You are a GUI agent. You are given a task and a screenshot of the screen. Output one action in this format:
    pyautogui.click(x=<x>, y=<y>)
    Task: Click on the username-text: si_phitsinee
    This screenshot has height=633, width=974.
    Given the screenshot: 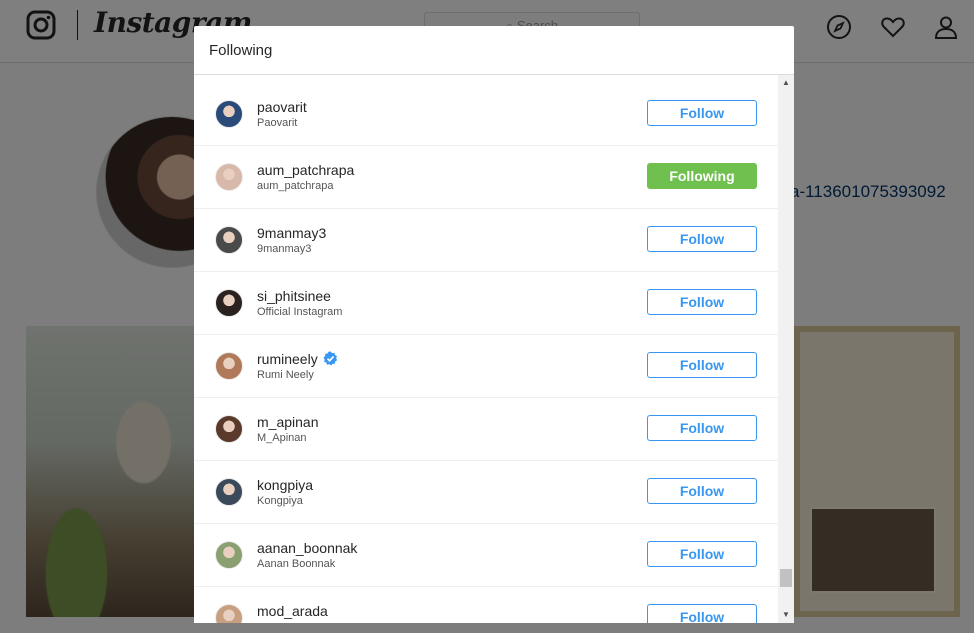 What is the action you would take?
    pyautogui.click(x=294, y=296)
    